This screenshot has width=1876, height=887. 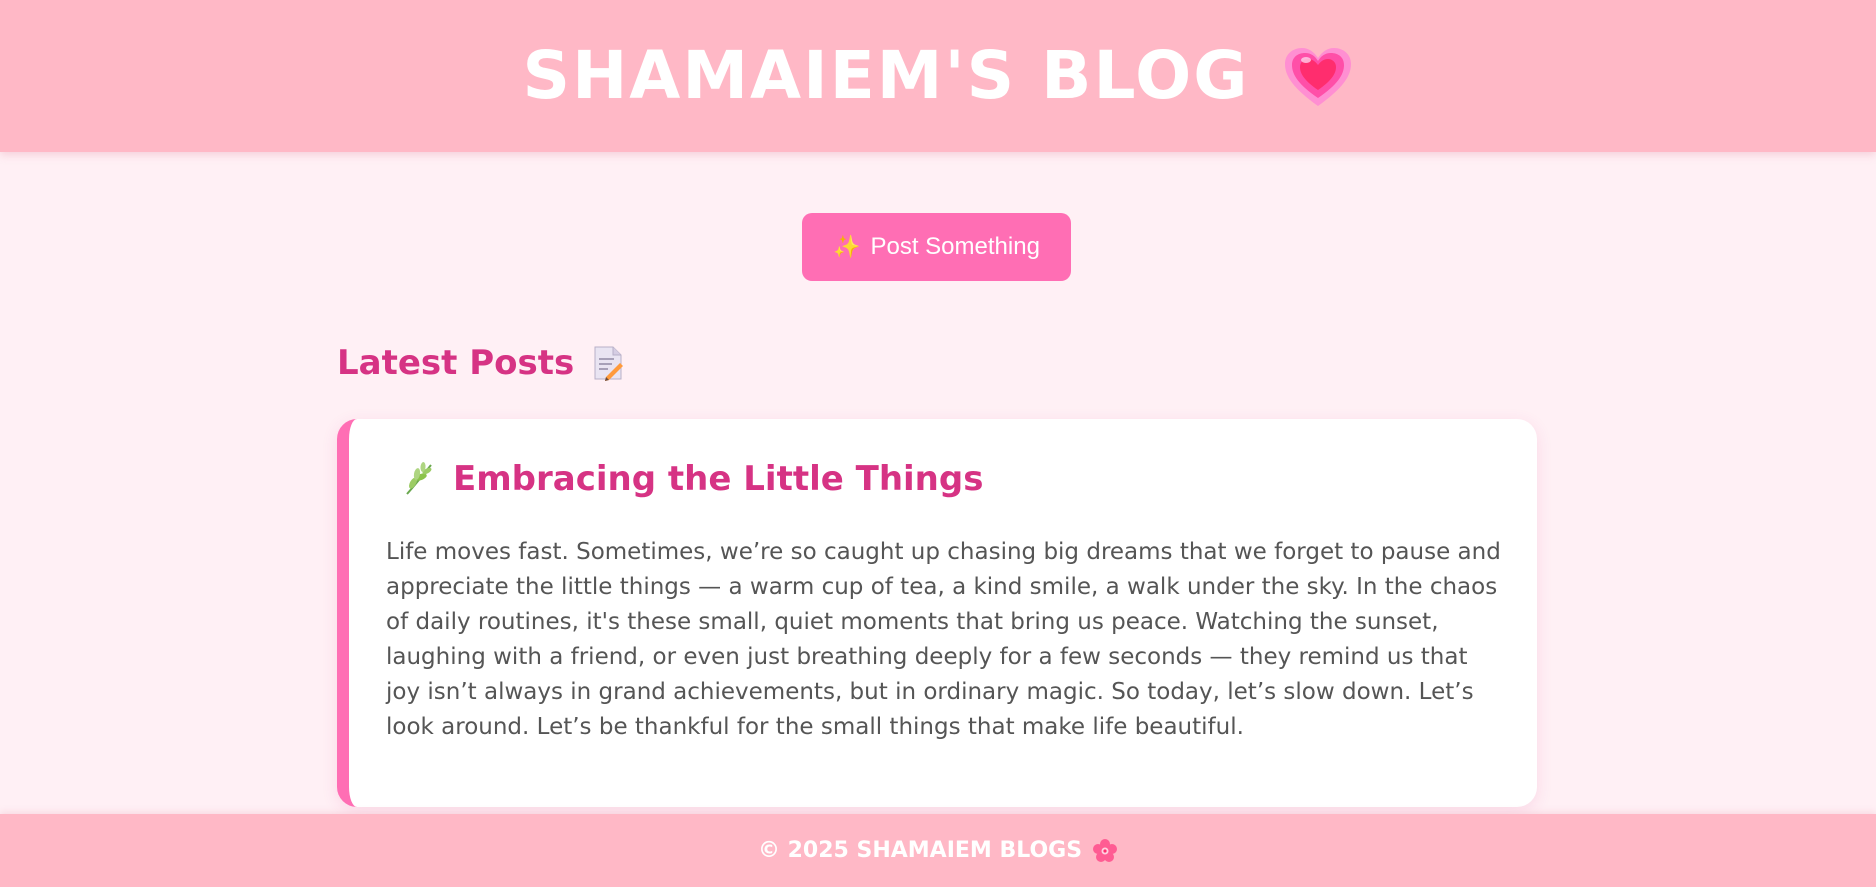 What do you see at coordinates (920, 850) in the screenshot?
I see `footer-copyright: © 2025 SHAMAIEM BLOGS` at bounding box center [920, 850].